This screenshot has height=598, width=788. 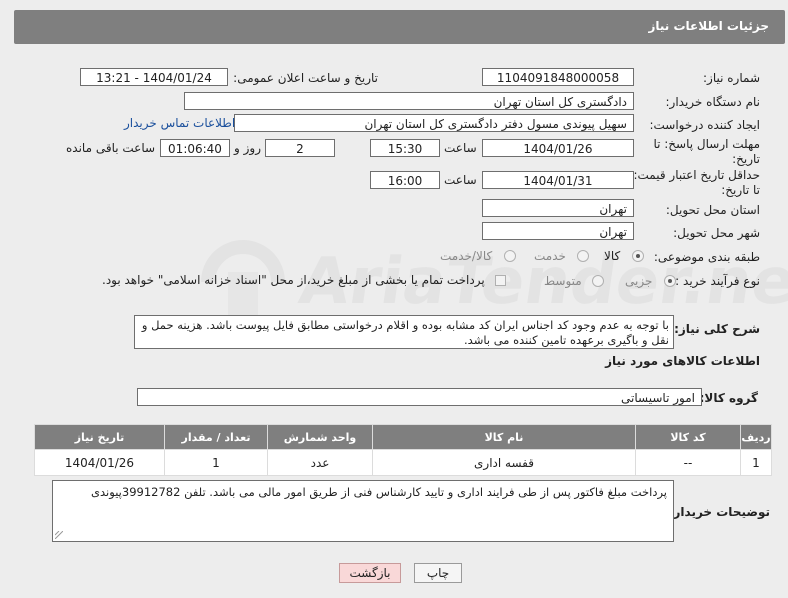 I want to click on goods-group-label: گروه کالا:, so click(x=728, y=398).